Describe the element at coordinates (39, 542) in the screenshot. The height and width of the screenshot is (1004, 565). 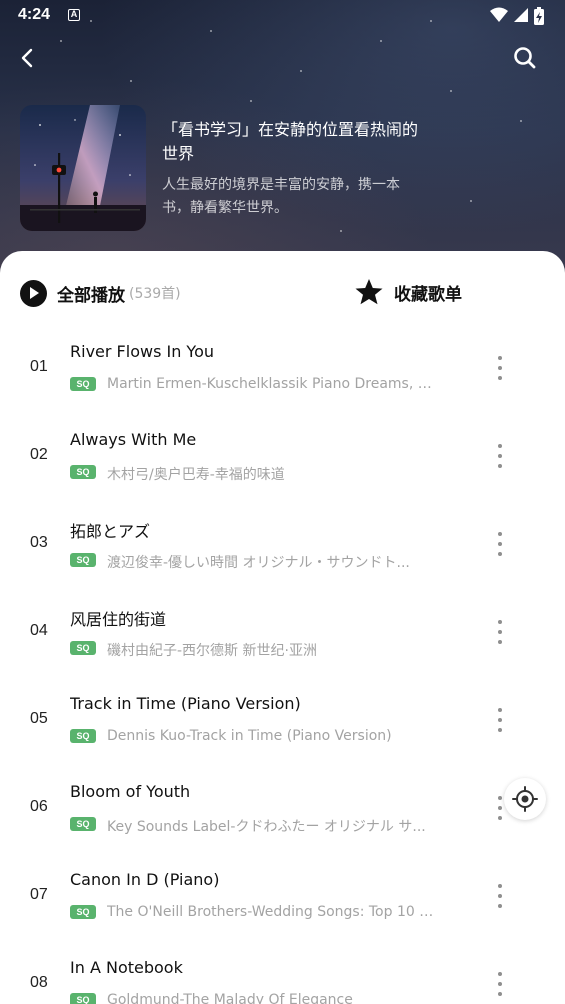
I see `track-number: 03` at that location.